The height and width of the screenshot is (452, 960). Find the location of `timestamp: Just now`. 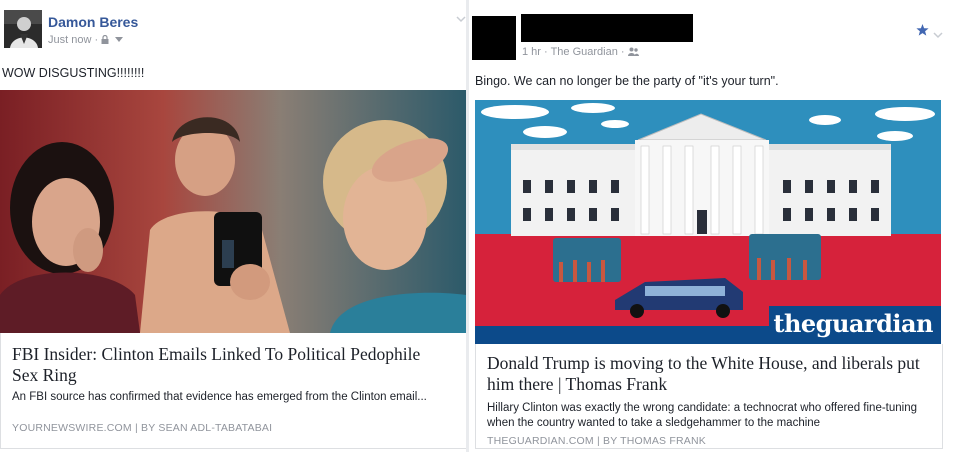

timestamp: Just now is located at coordinates (69, 40).